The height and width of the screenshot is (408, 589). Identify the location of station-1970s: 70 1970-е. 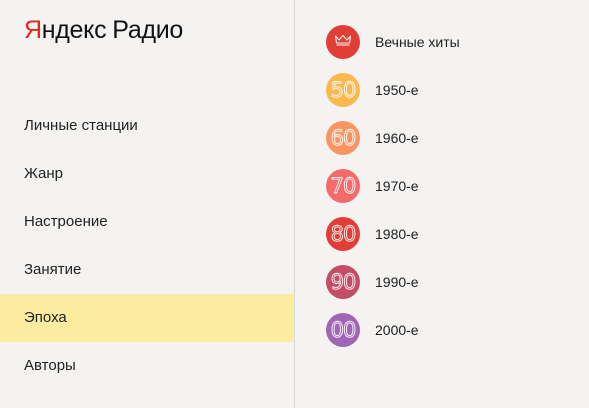
(393, 186).